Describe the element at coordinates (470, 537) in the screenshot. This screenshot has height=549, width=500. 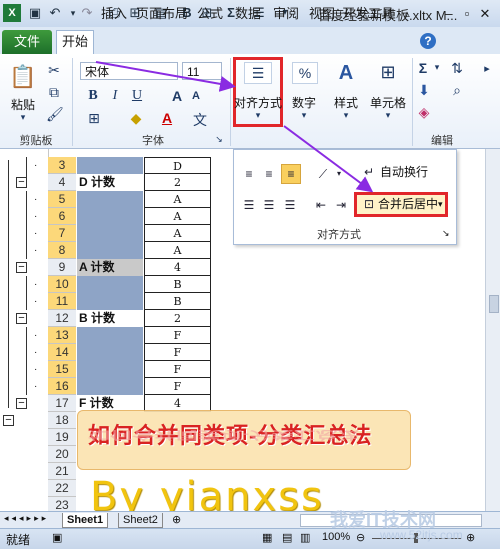
I see `zoom-in-icon: ⊕` at that location.